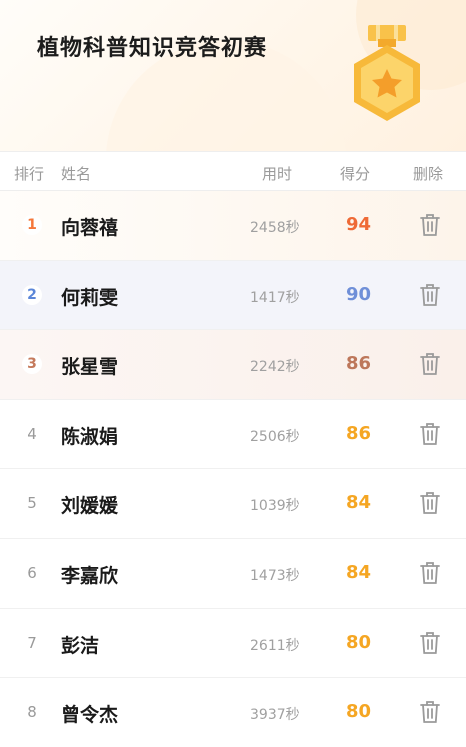  What do you see at coordinates (233, 712) in the screenshot?
I see `table-row: 8 曾令杰 3937秒 80` at bounding box center [233, 712].